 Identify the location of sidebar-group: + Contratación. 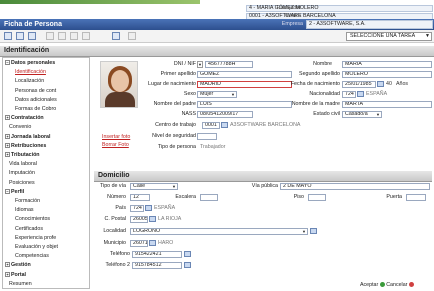
(24, 118).